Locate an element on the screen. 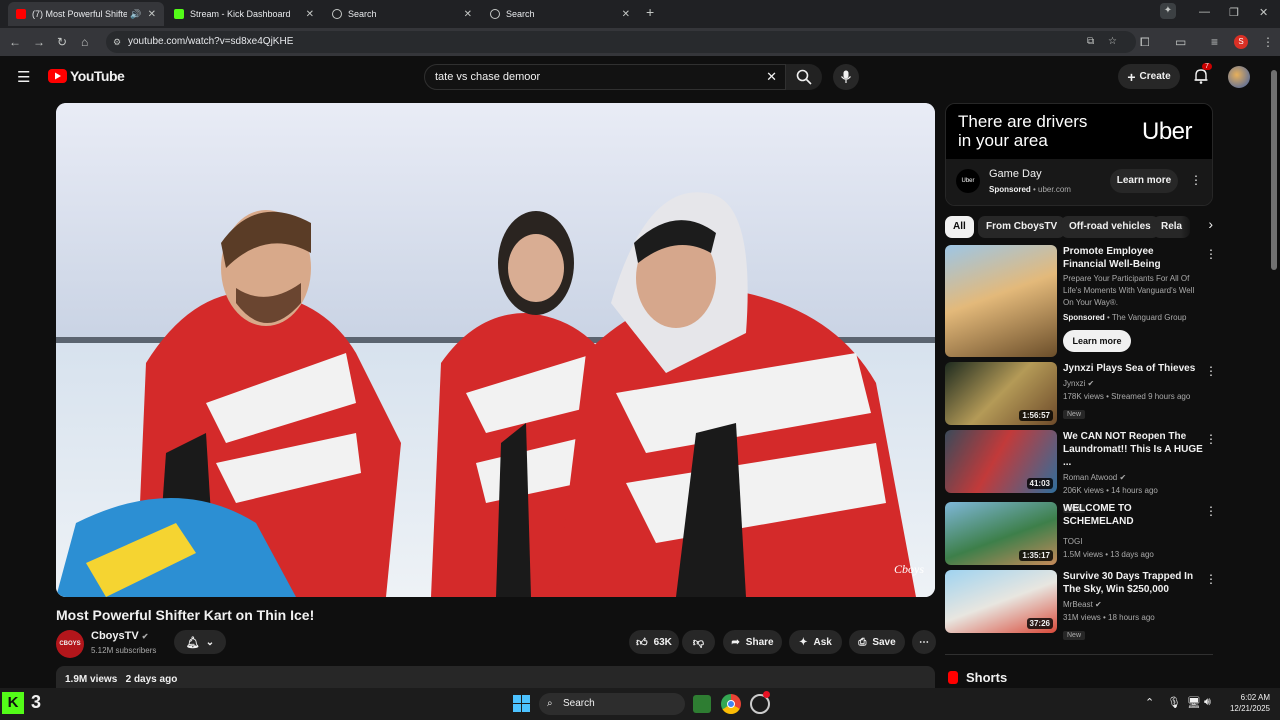 This screenshot has height=720, width=1280. video-thumbnail is located at coordinates (1001, 301).